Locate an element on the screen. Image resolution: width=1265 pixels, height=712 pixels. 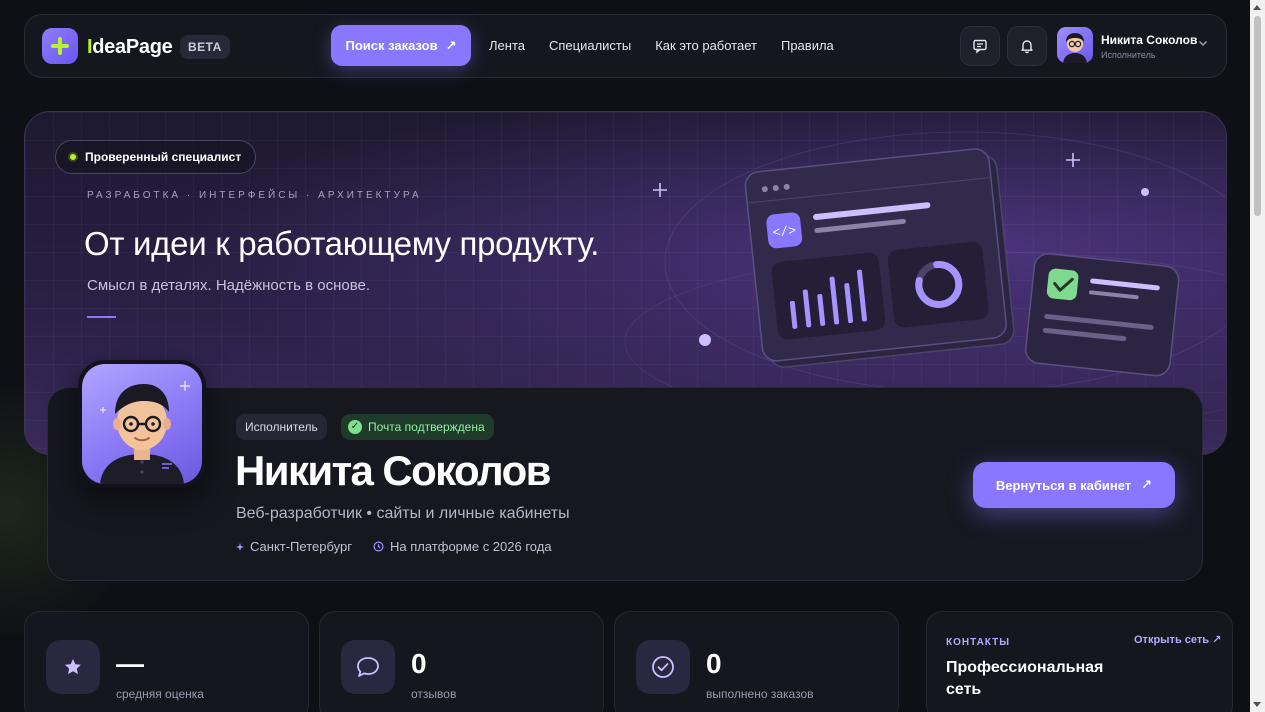
status-dot-icon is located at coordinates (73, 157).